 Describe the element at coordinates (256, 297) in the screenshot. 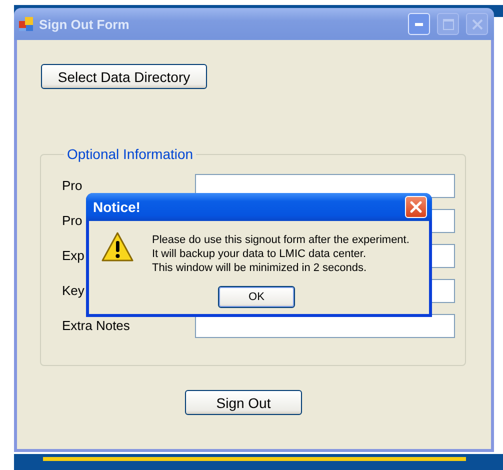

I see `ok-button: OK` at that location.